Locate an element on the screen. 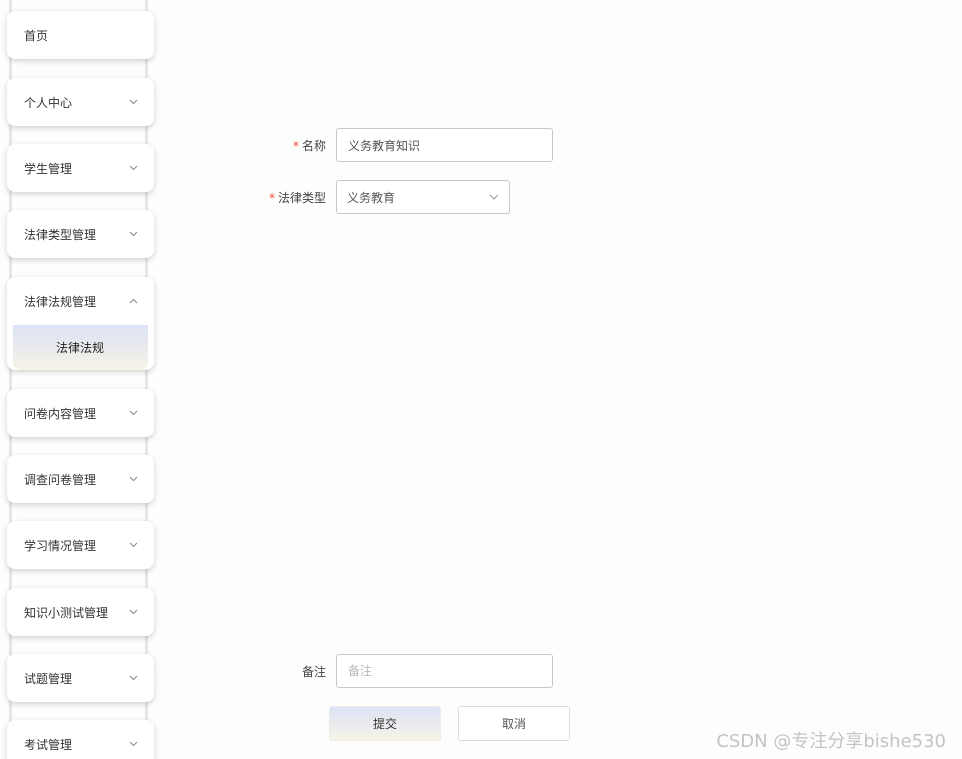  sidebar-item-exam-management: 考试管理 is located at coordinates (80, 739).